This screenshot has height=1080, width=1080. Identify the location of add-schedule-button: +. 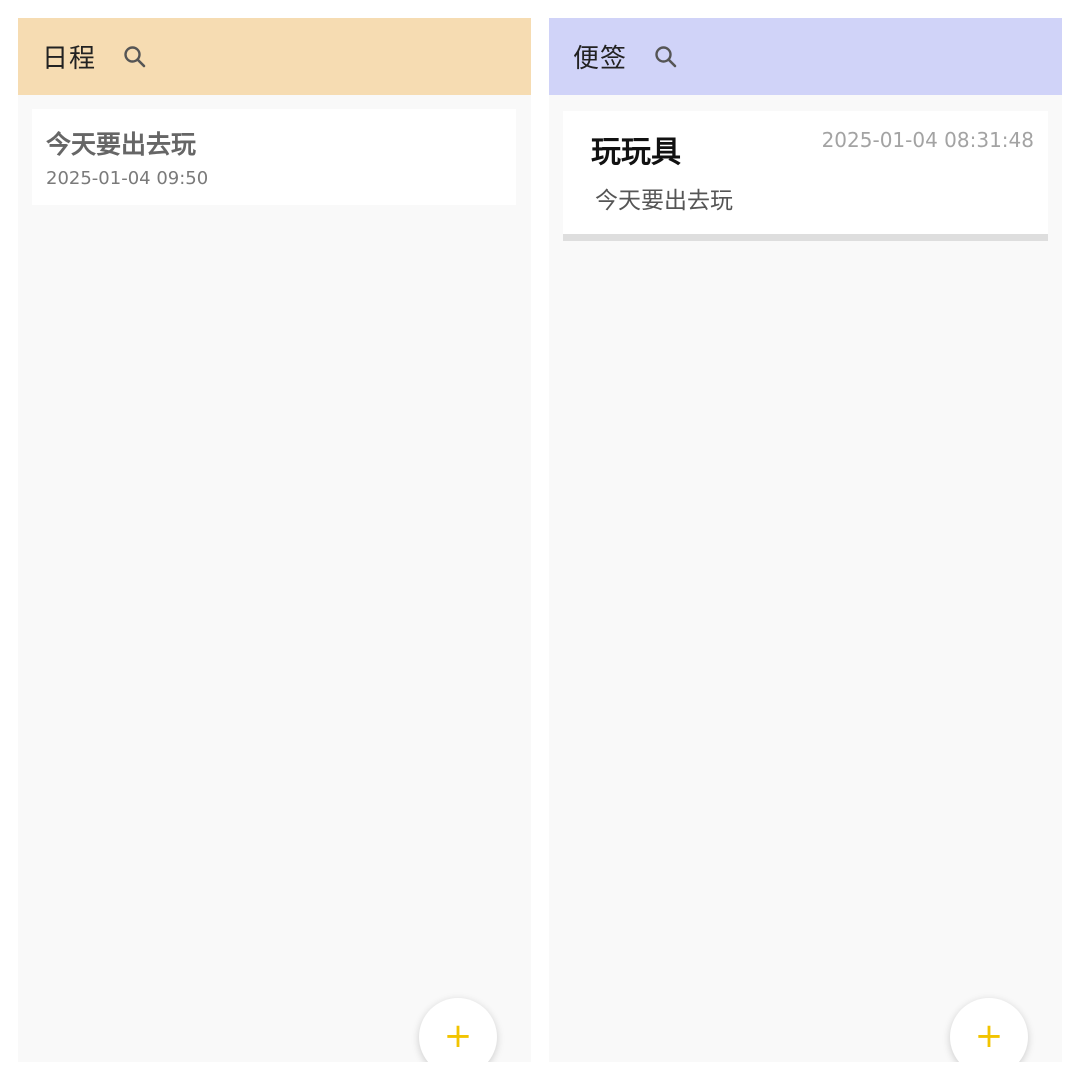
(458, 1030).